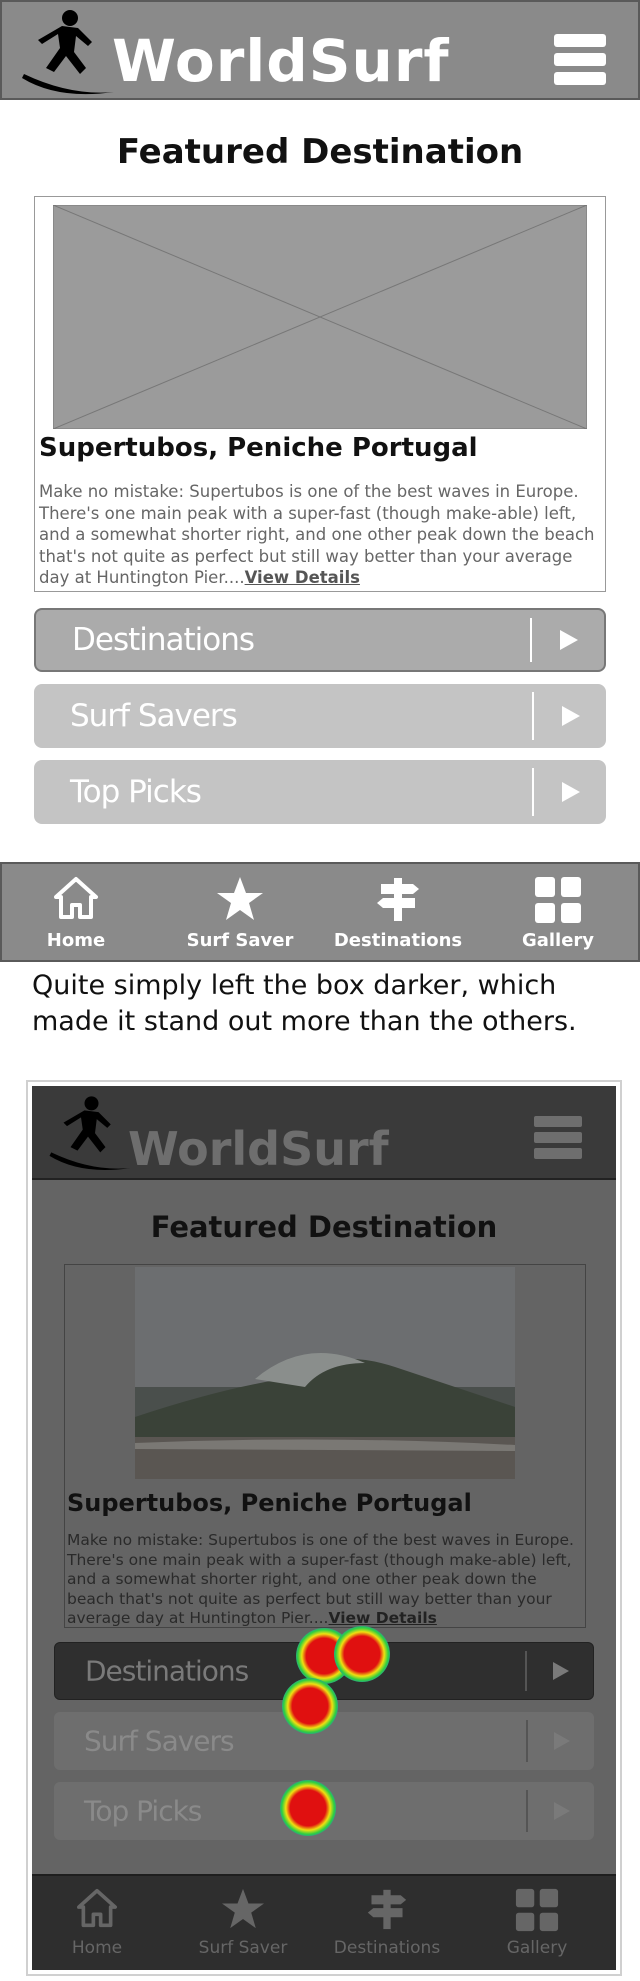  Describe the element at coordinates (325, 1373) in the screenshot. I see `wave-photo` at that location.